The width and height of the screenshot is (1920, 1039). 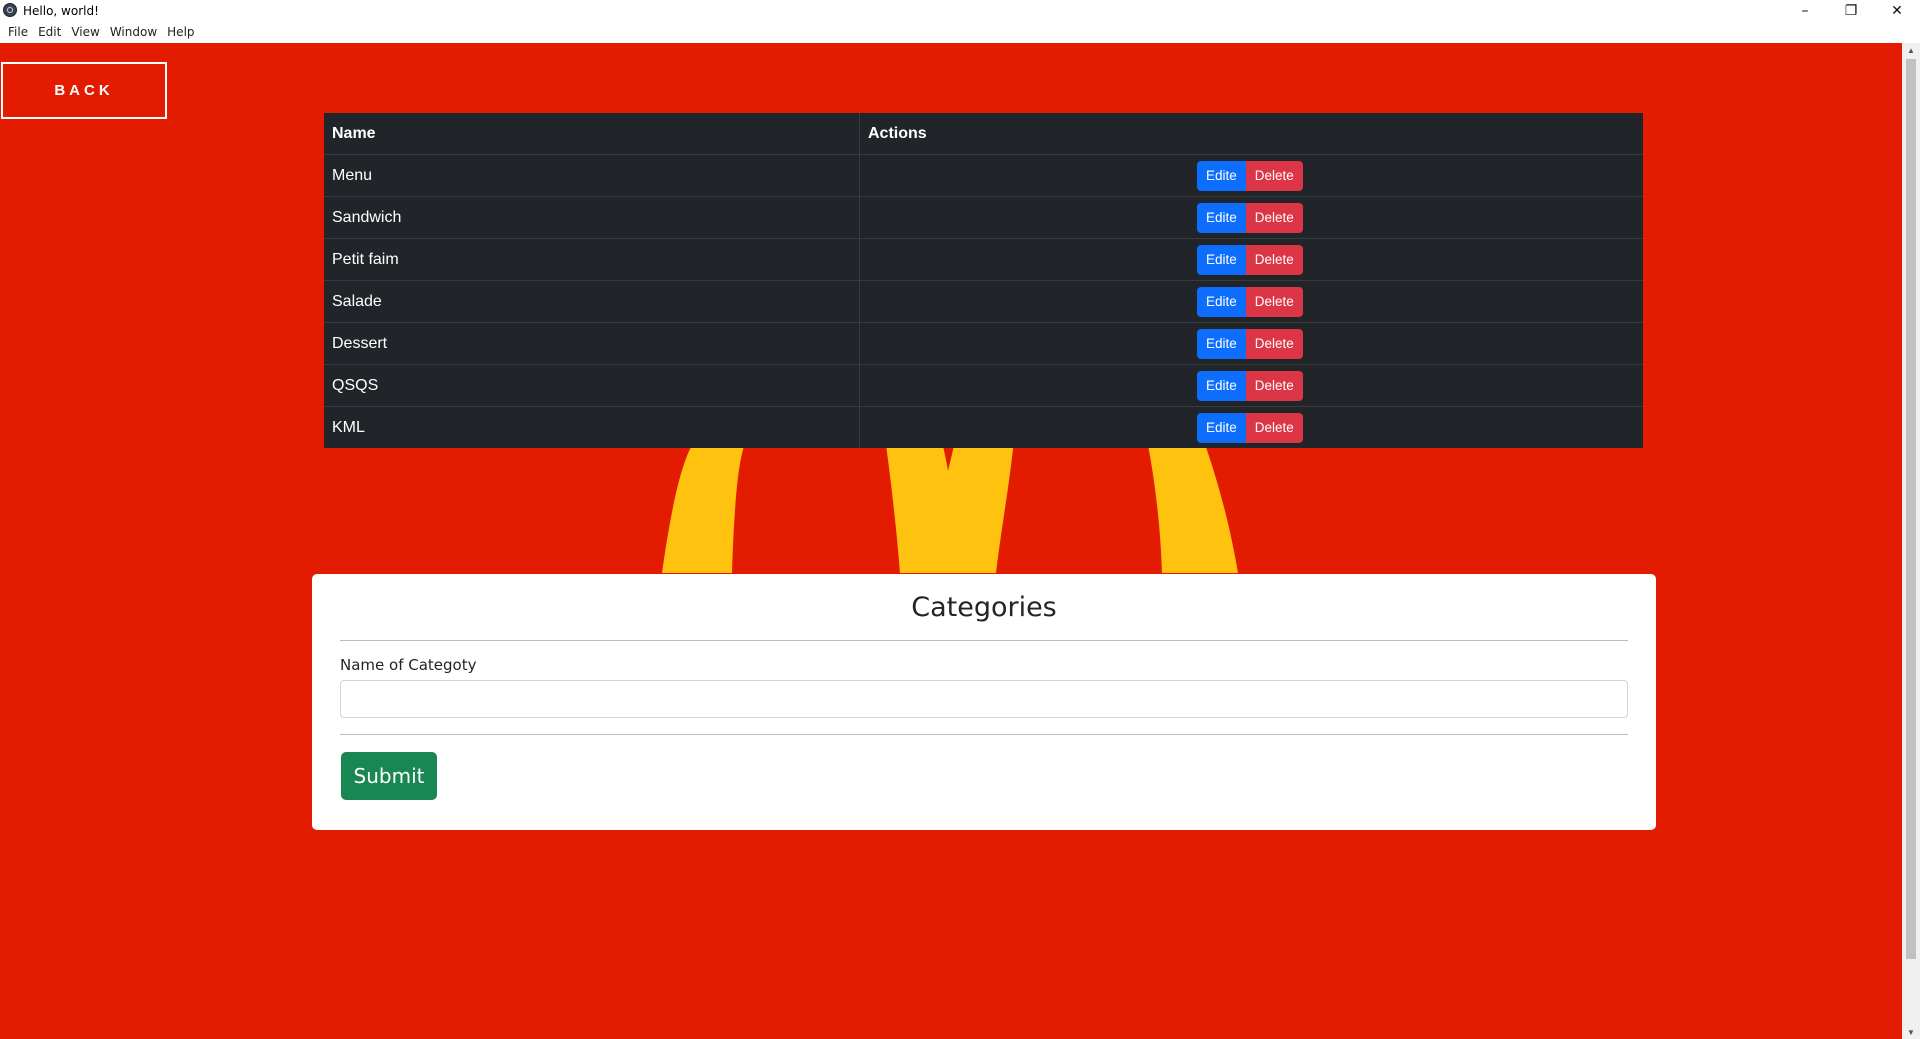 I want to click on menu-edit: Edit, so click(x=49, y=32).